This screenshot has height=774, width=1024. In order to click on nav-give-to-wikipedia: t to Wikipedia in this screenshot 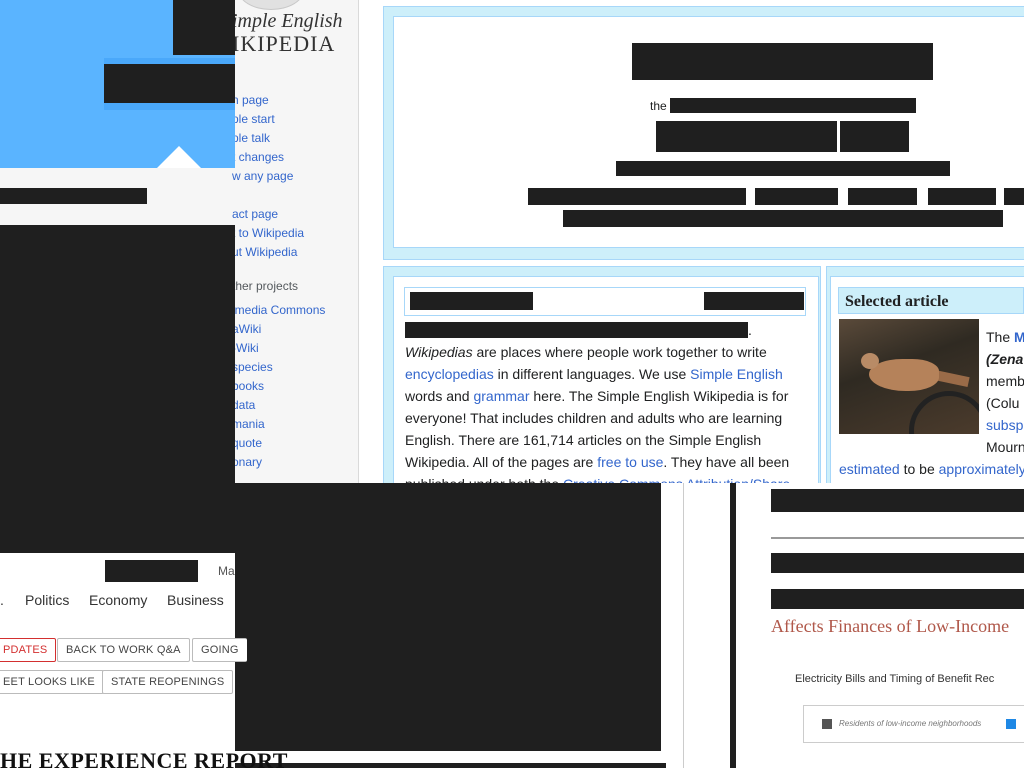, I will do `click(268, 233)`.